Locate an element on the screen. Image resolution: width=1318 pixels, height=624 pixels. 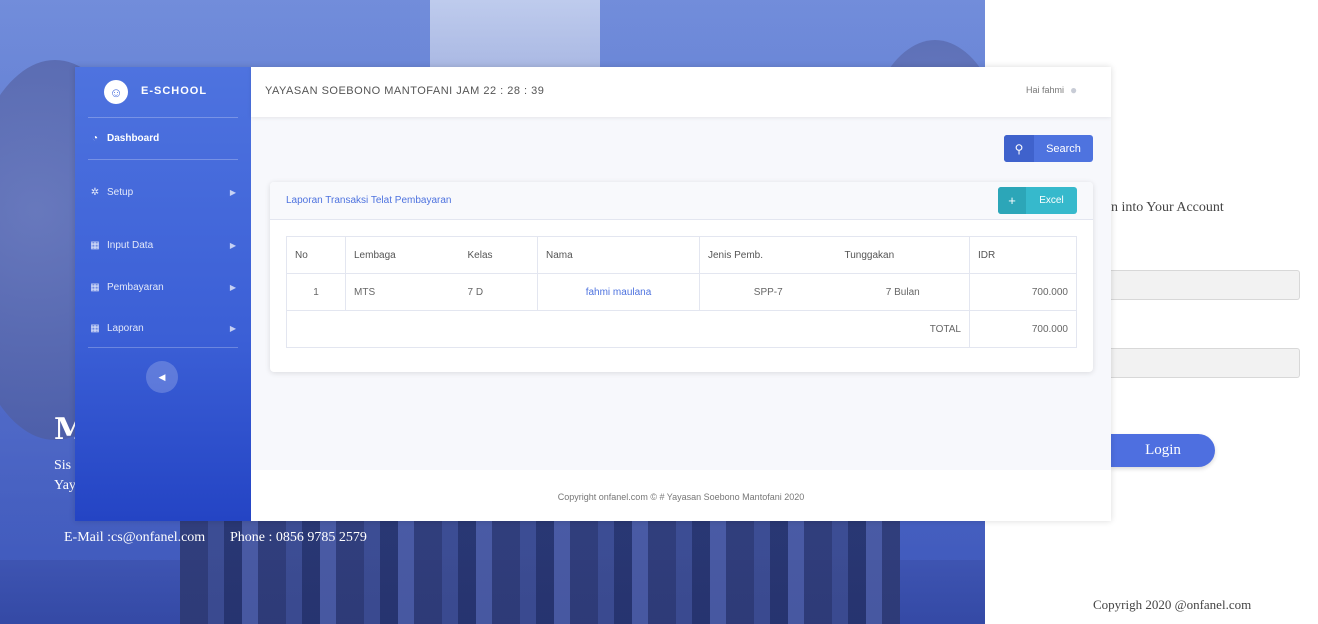
sidebar-item-setup: ✲ Setup ▶ is located at coordinates (163, 192).